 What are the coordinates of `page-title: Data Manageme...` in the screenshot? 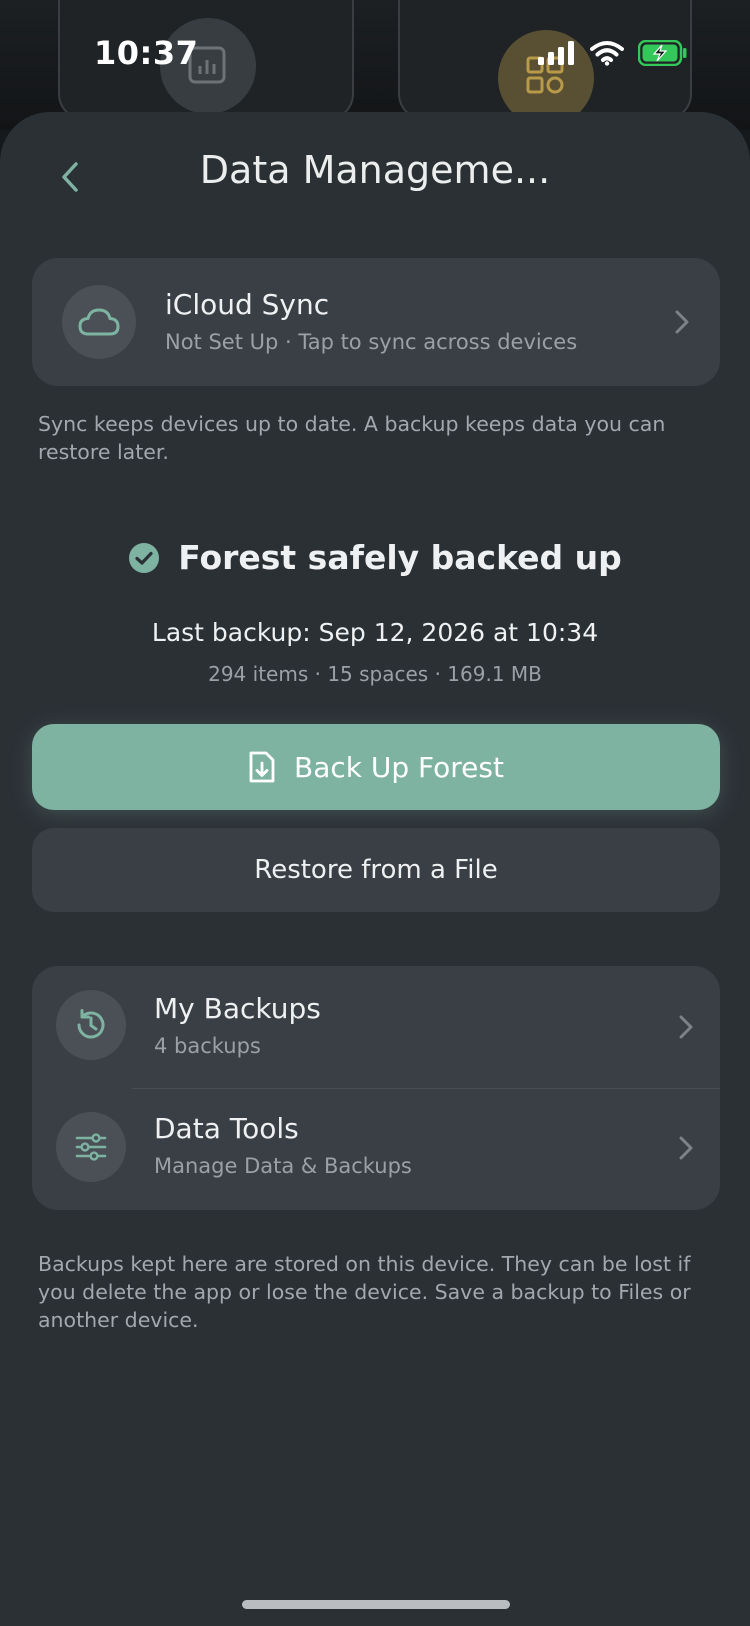 It's located at (375, 170).